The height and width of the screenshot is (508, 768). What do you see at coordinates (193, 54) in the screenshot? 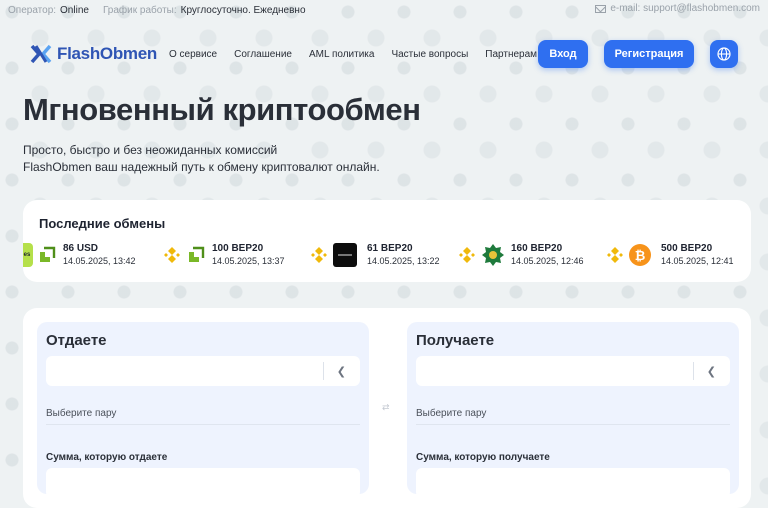
I see `nav-link-about: О сервисе` at bounding box center [193, 54].